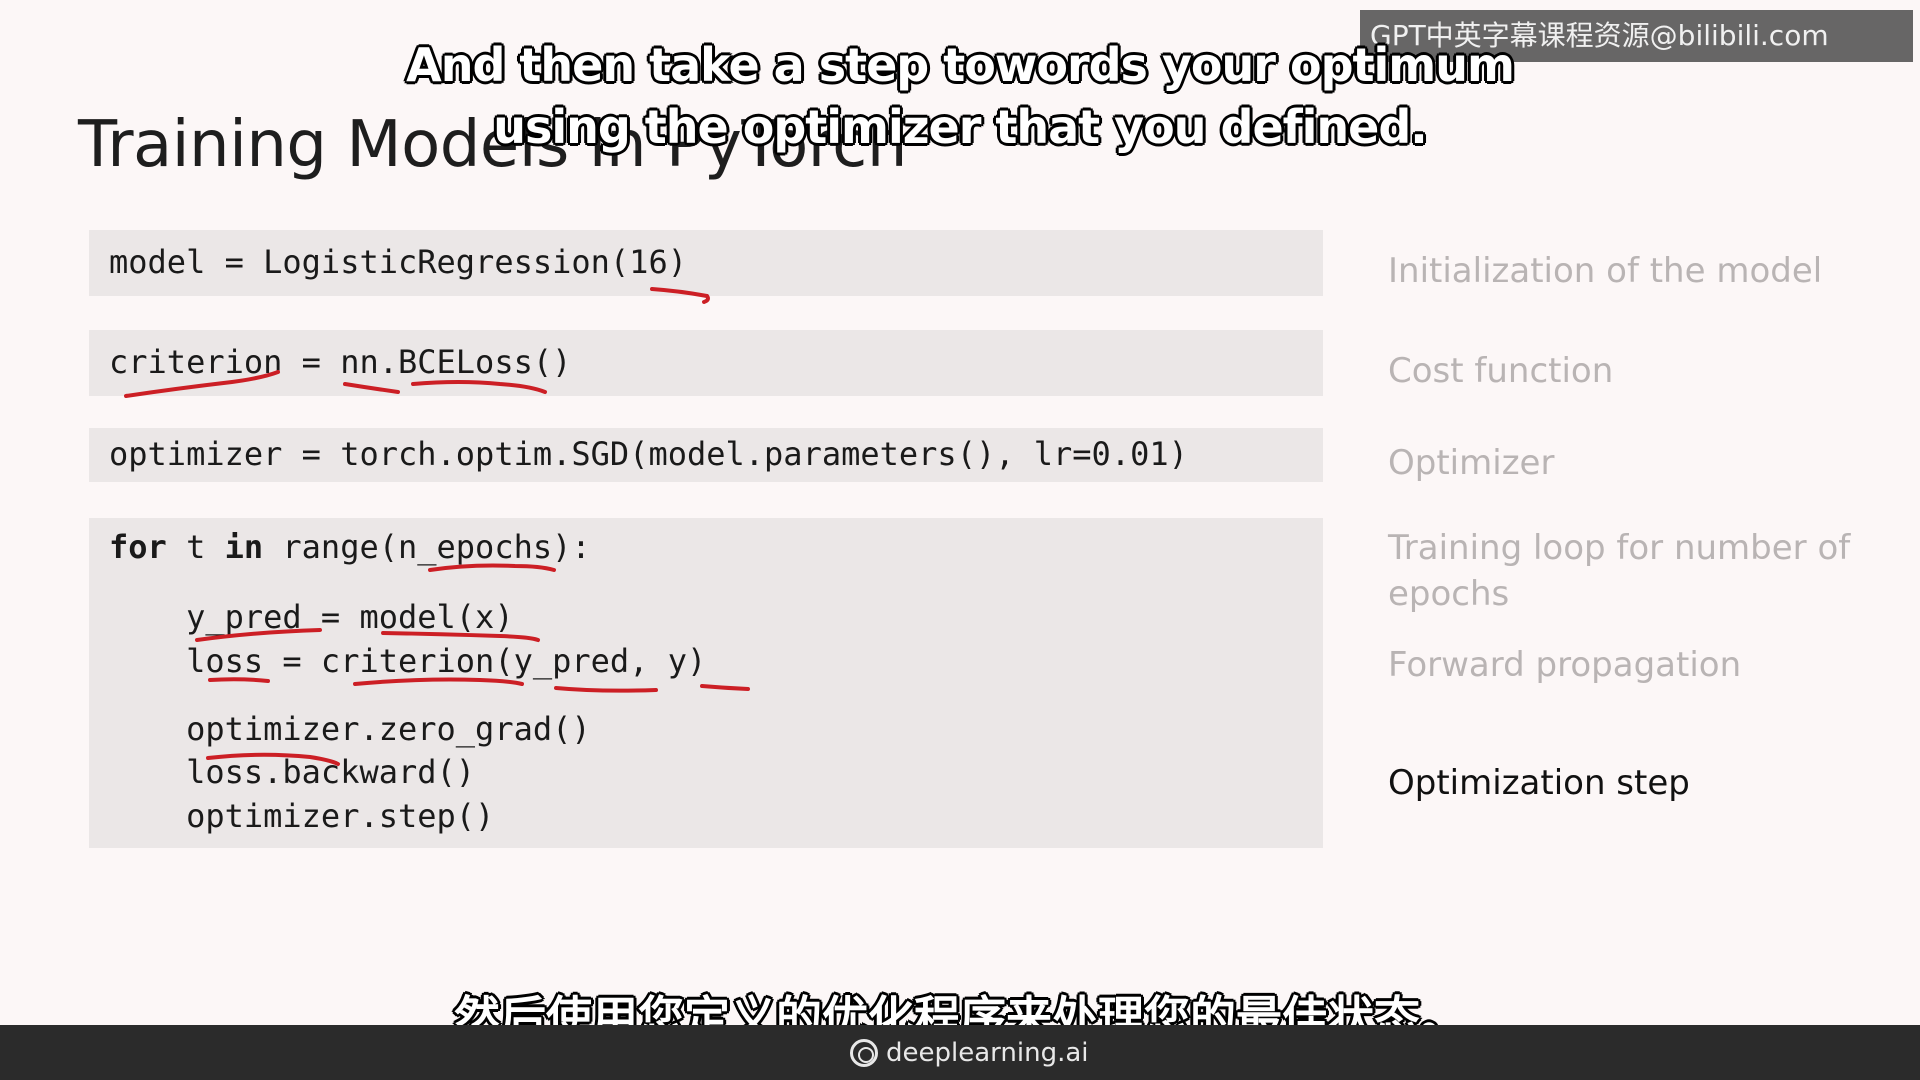  What do you see at coordinates (1605, 271) in the screenshot?
I see `desc-init: Initialization of the model` at bounding box center [1605, 271].